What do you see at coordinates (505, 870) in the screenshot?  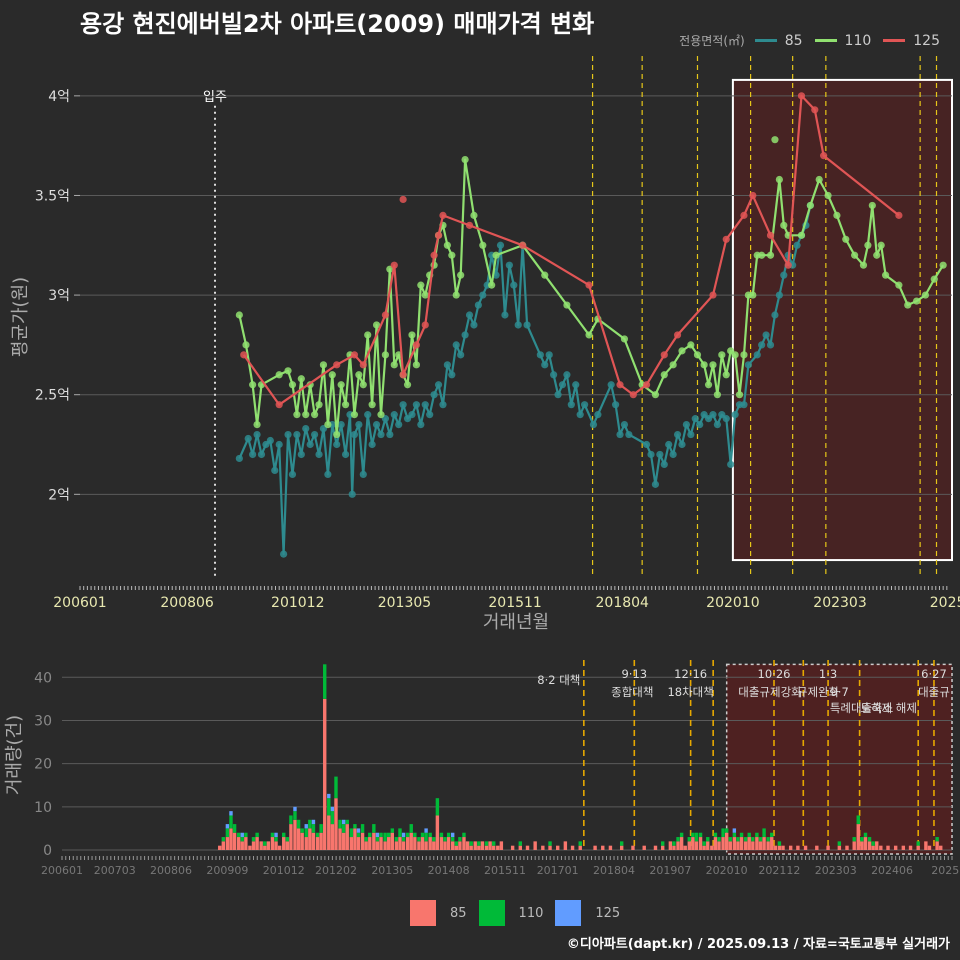 I see `volume-x-tick-label: 201511` at bounding box center [505, 870].